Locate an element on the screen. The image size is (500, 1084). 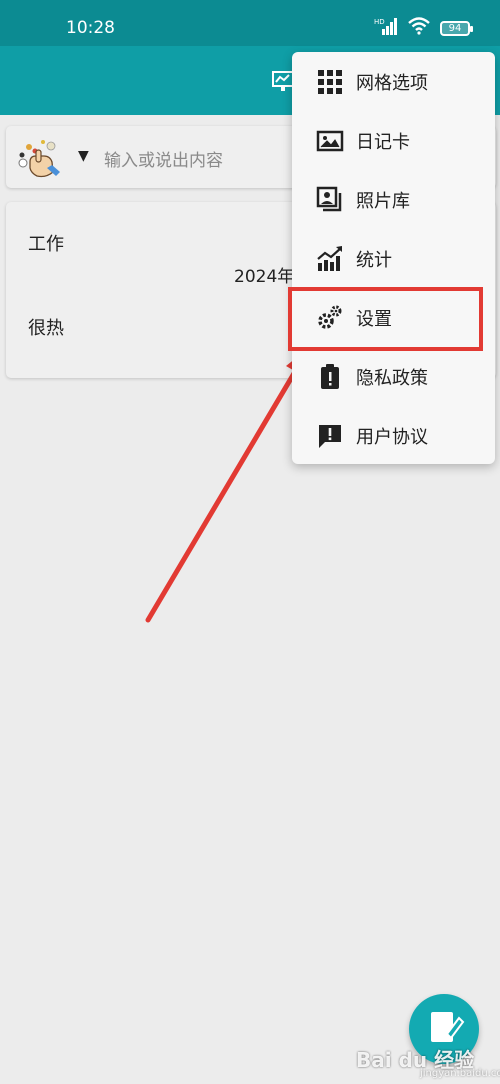
menu-item-label: 隐私政策 is located at coordinates (392, 378).